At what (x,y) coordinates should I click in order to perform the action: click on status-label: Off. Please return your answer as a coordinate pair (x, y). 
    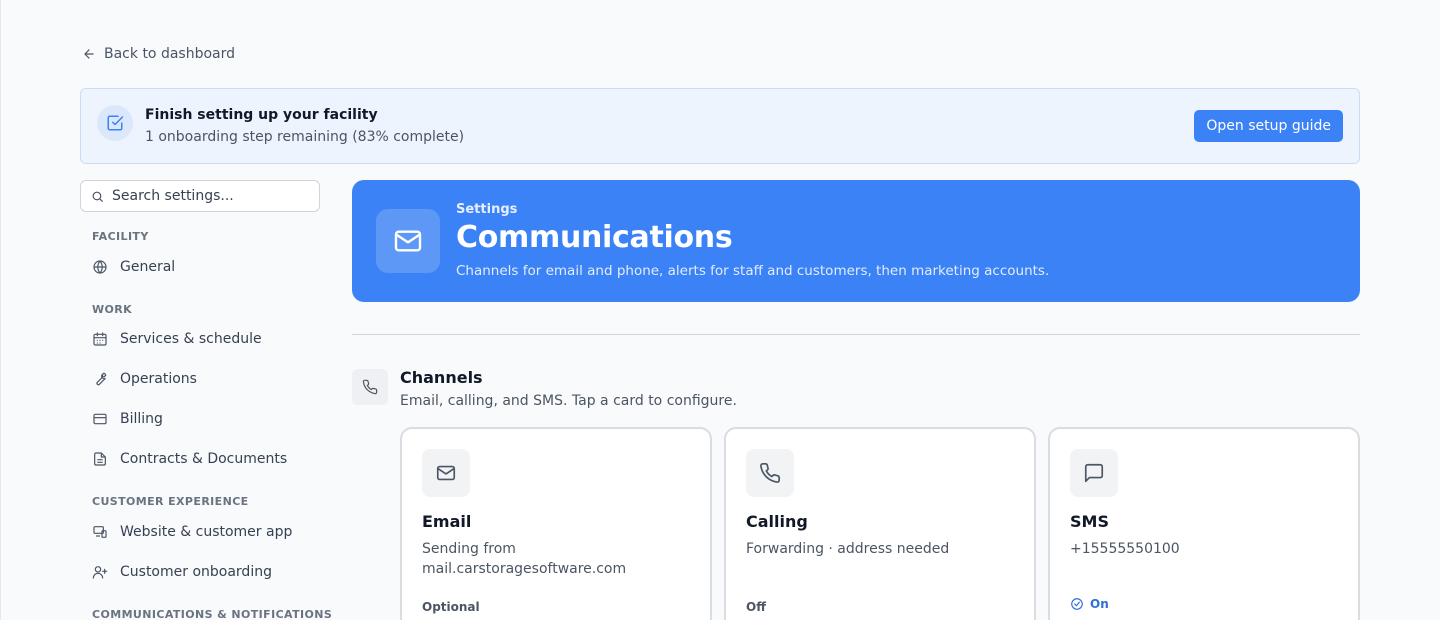
    Looking at the image, I should click on (756, 607).